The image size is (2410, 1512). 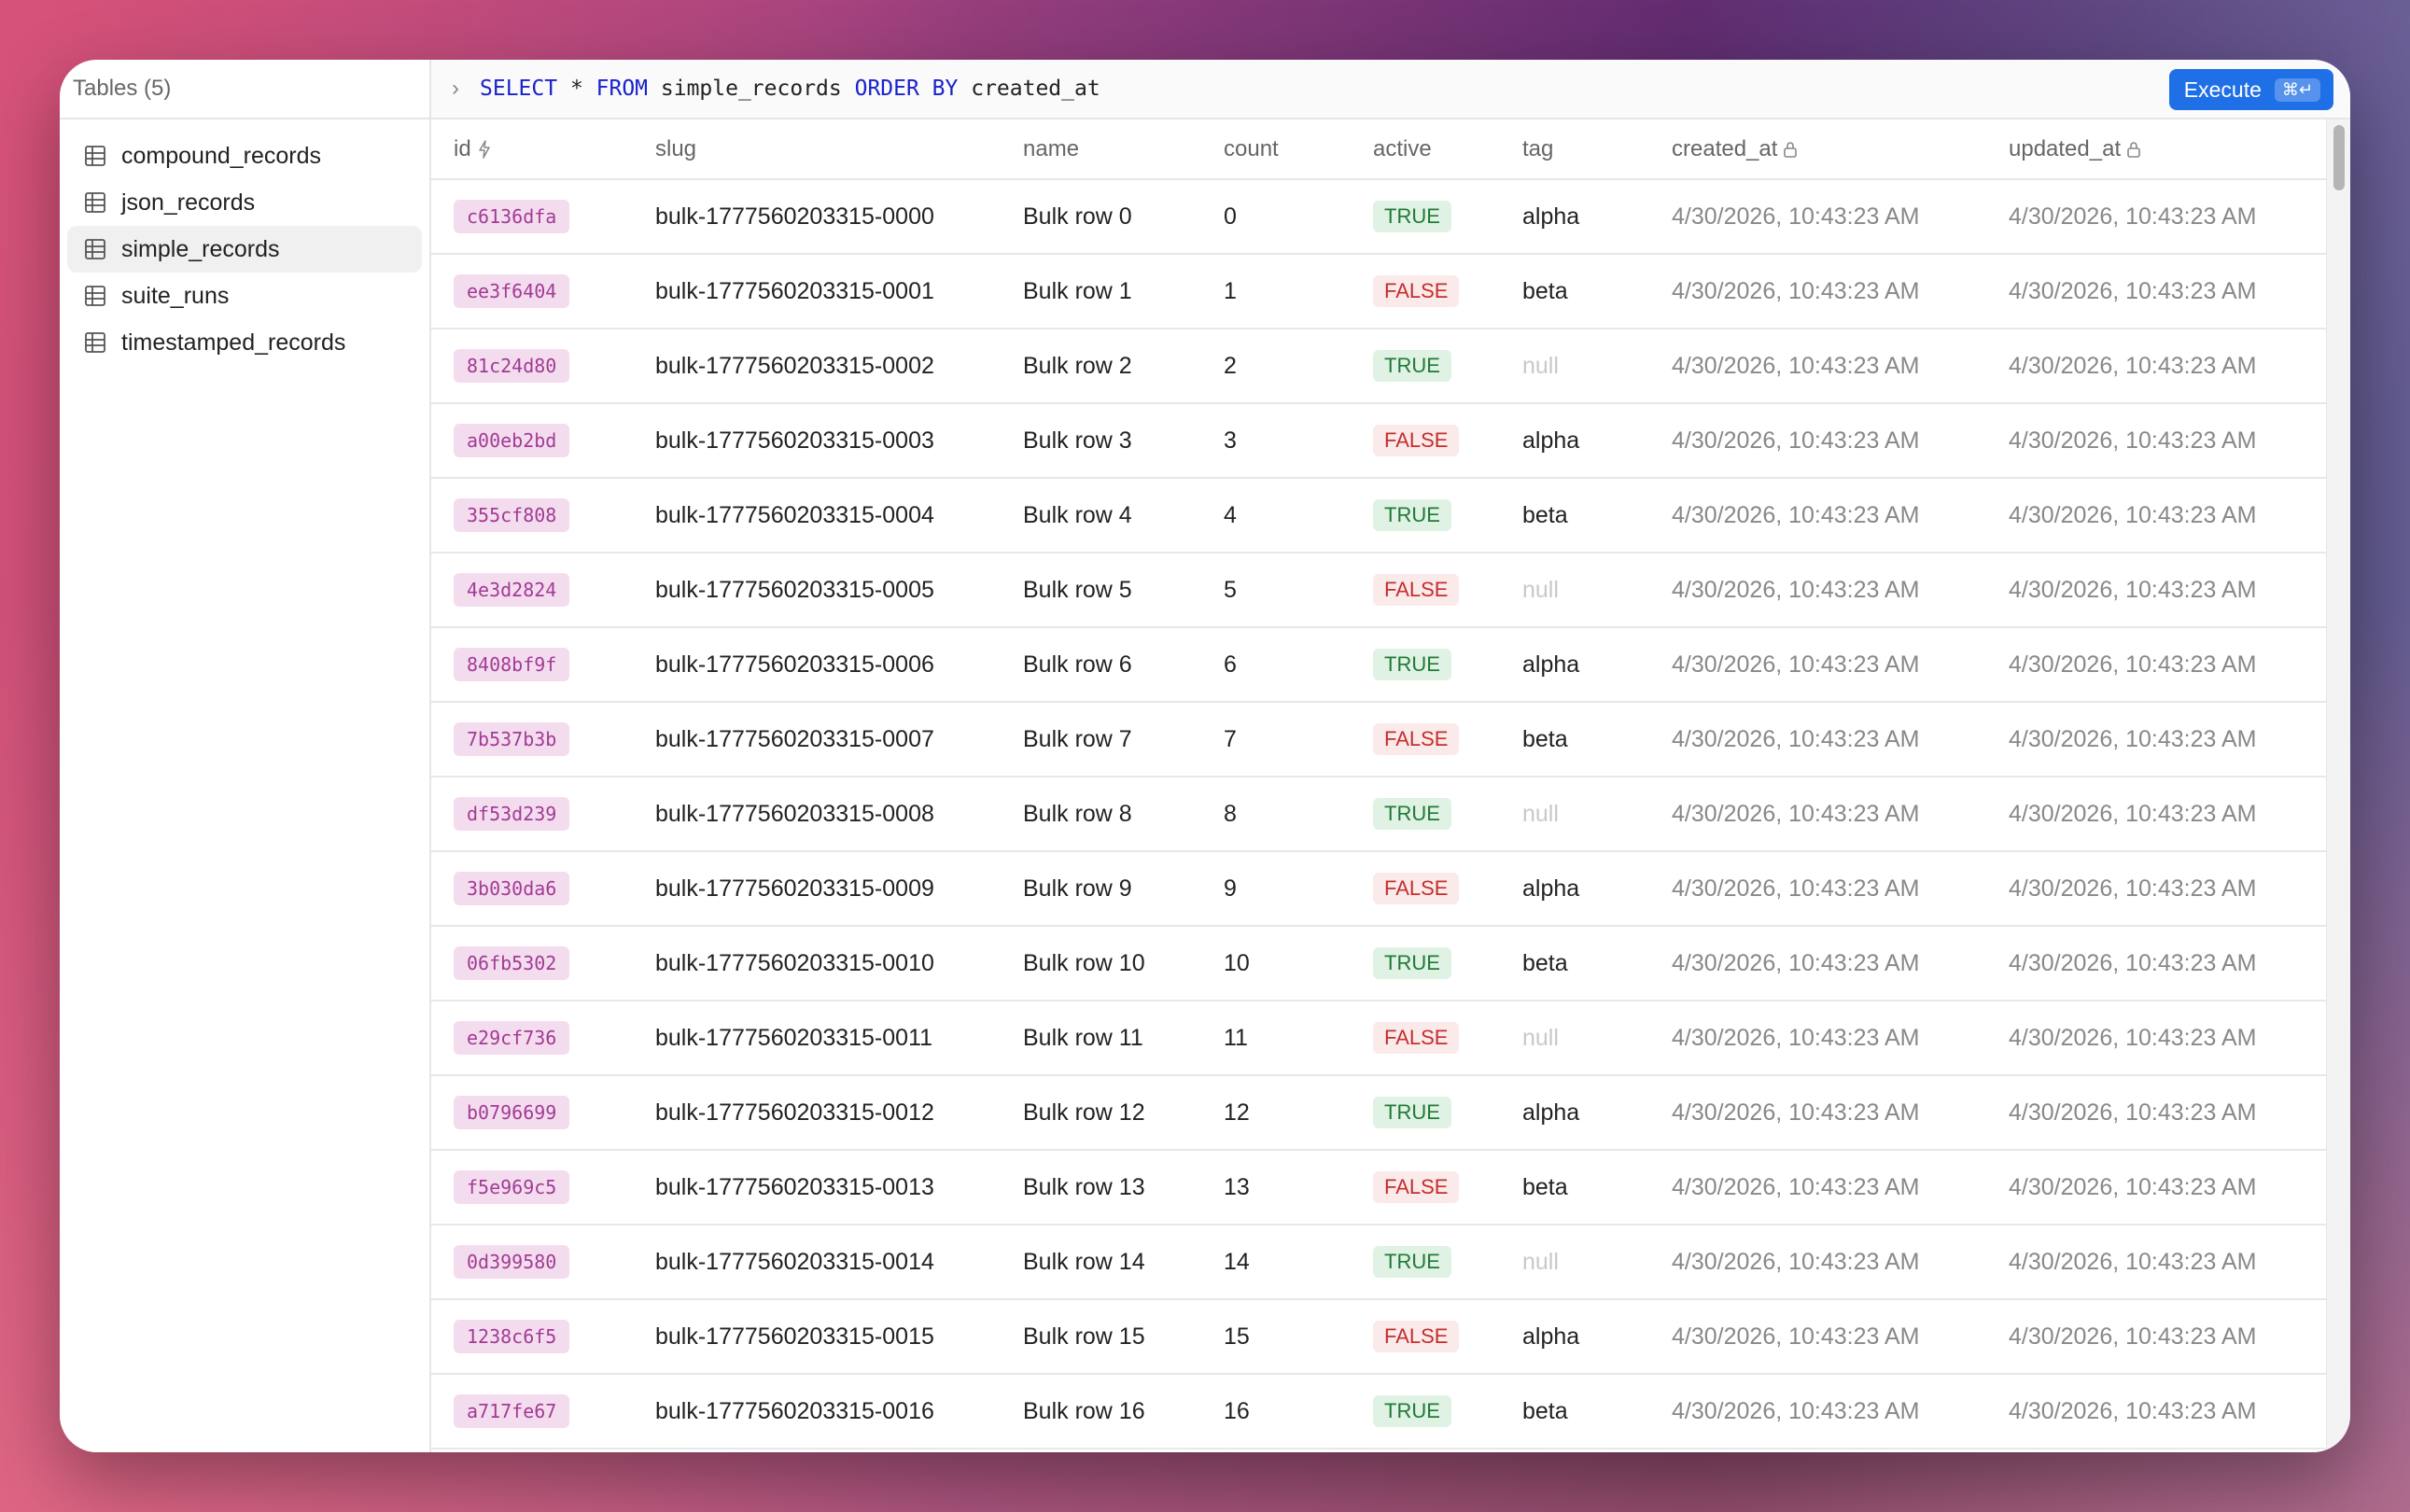 What do you see at coordinates (1123, 1337) in the screenshot?
I see `cell-name: Bulk row 15` at bounding box center [1123, 1337].